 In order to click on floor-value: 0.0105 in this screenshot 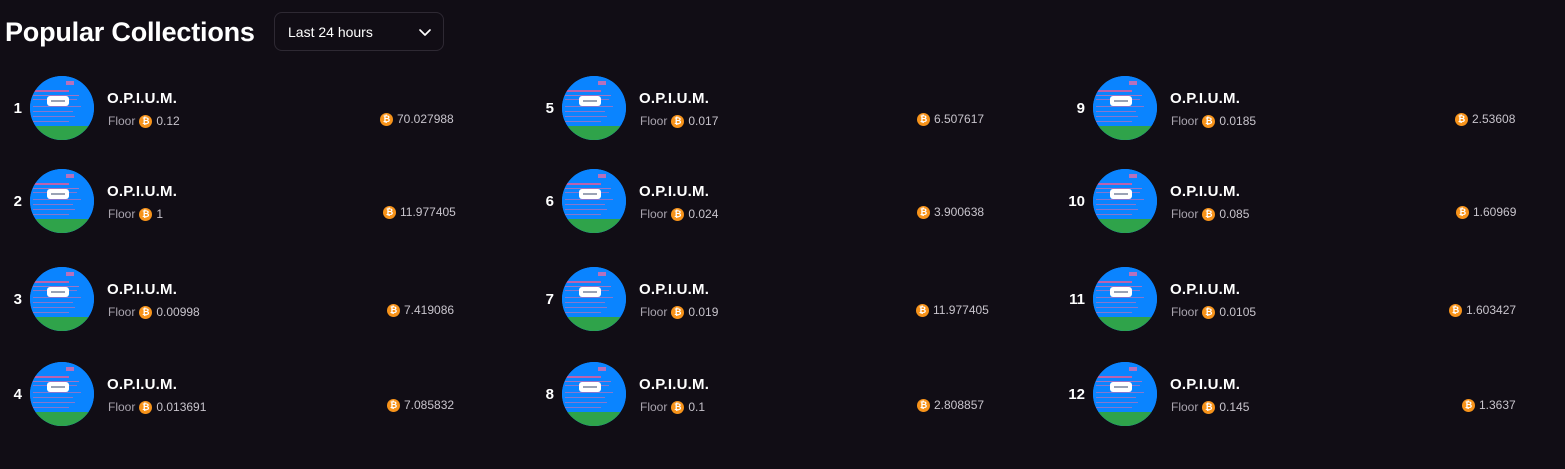, I will do `click(1238, 312)`.